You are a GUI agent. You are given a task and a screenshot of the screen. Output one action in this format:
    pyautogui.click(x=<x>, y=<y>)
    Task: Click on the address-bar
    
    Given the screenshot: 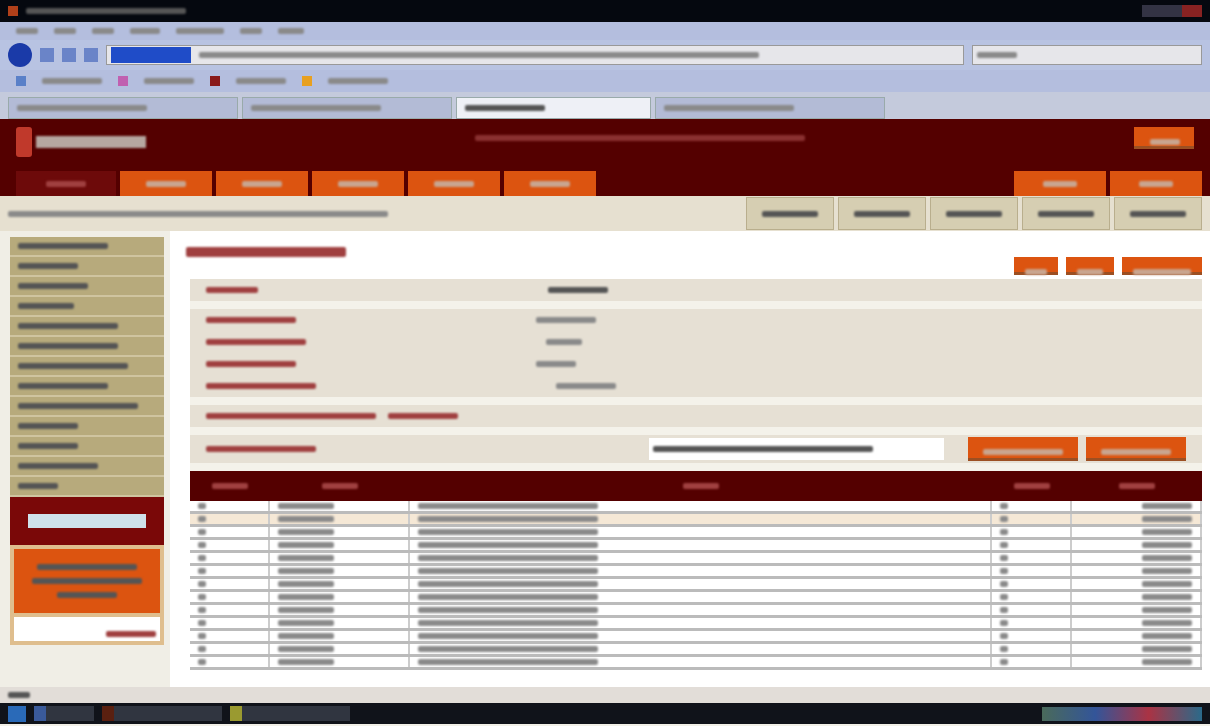 What is the action you would take?
    pyautogui.click(x=535, y=55)
    